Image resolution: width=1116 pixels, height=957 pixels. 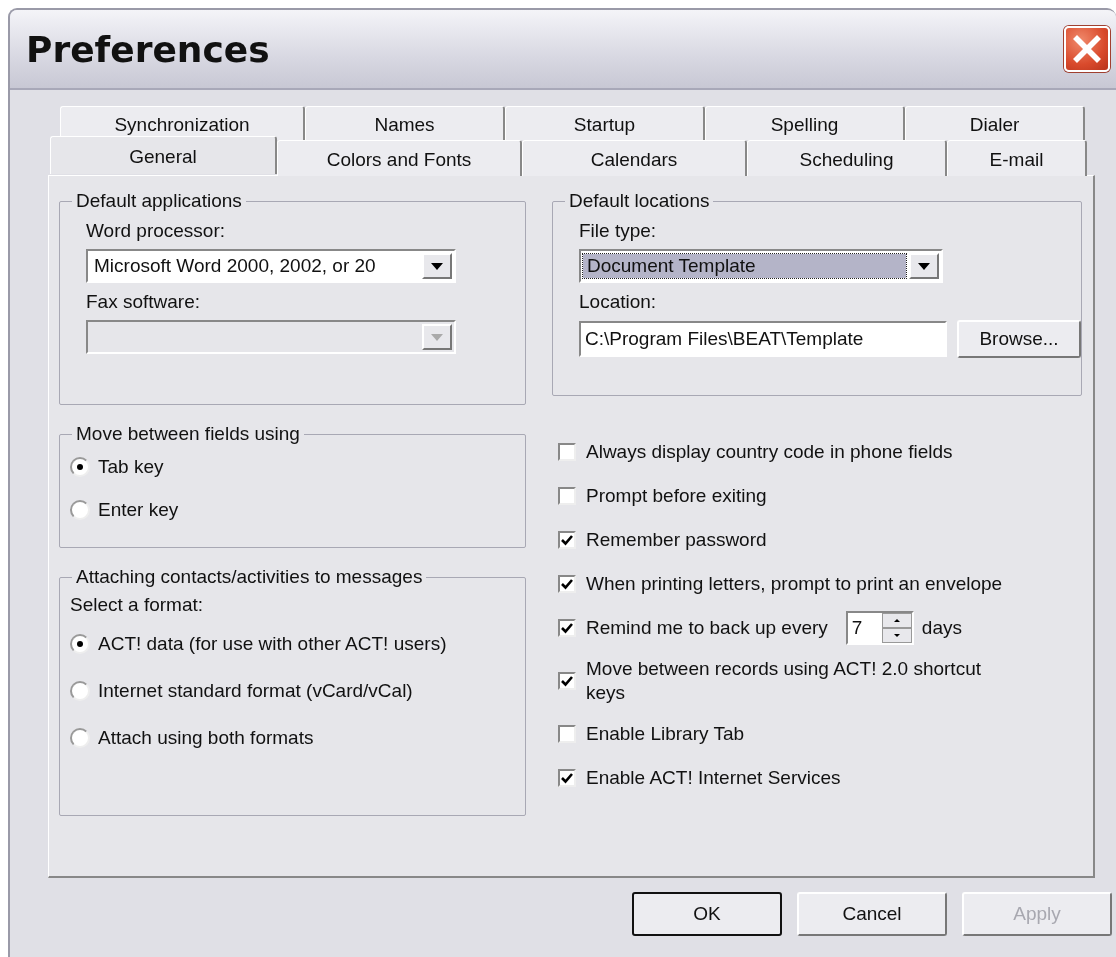 I want to click on close-button, so click(x=1087, y=49).